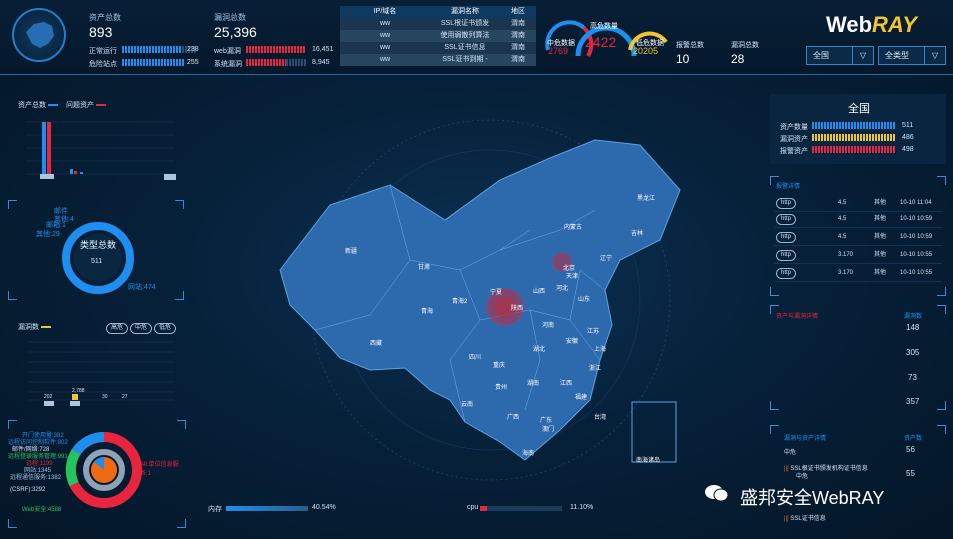  Describe the element at coordinates (910, 473) in the screenshot. I see `vuln-asset-value: 55` at that location.